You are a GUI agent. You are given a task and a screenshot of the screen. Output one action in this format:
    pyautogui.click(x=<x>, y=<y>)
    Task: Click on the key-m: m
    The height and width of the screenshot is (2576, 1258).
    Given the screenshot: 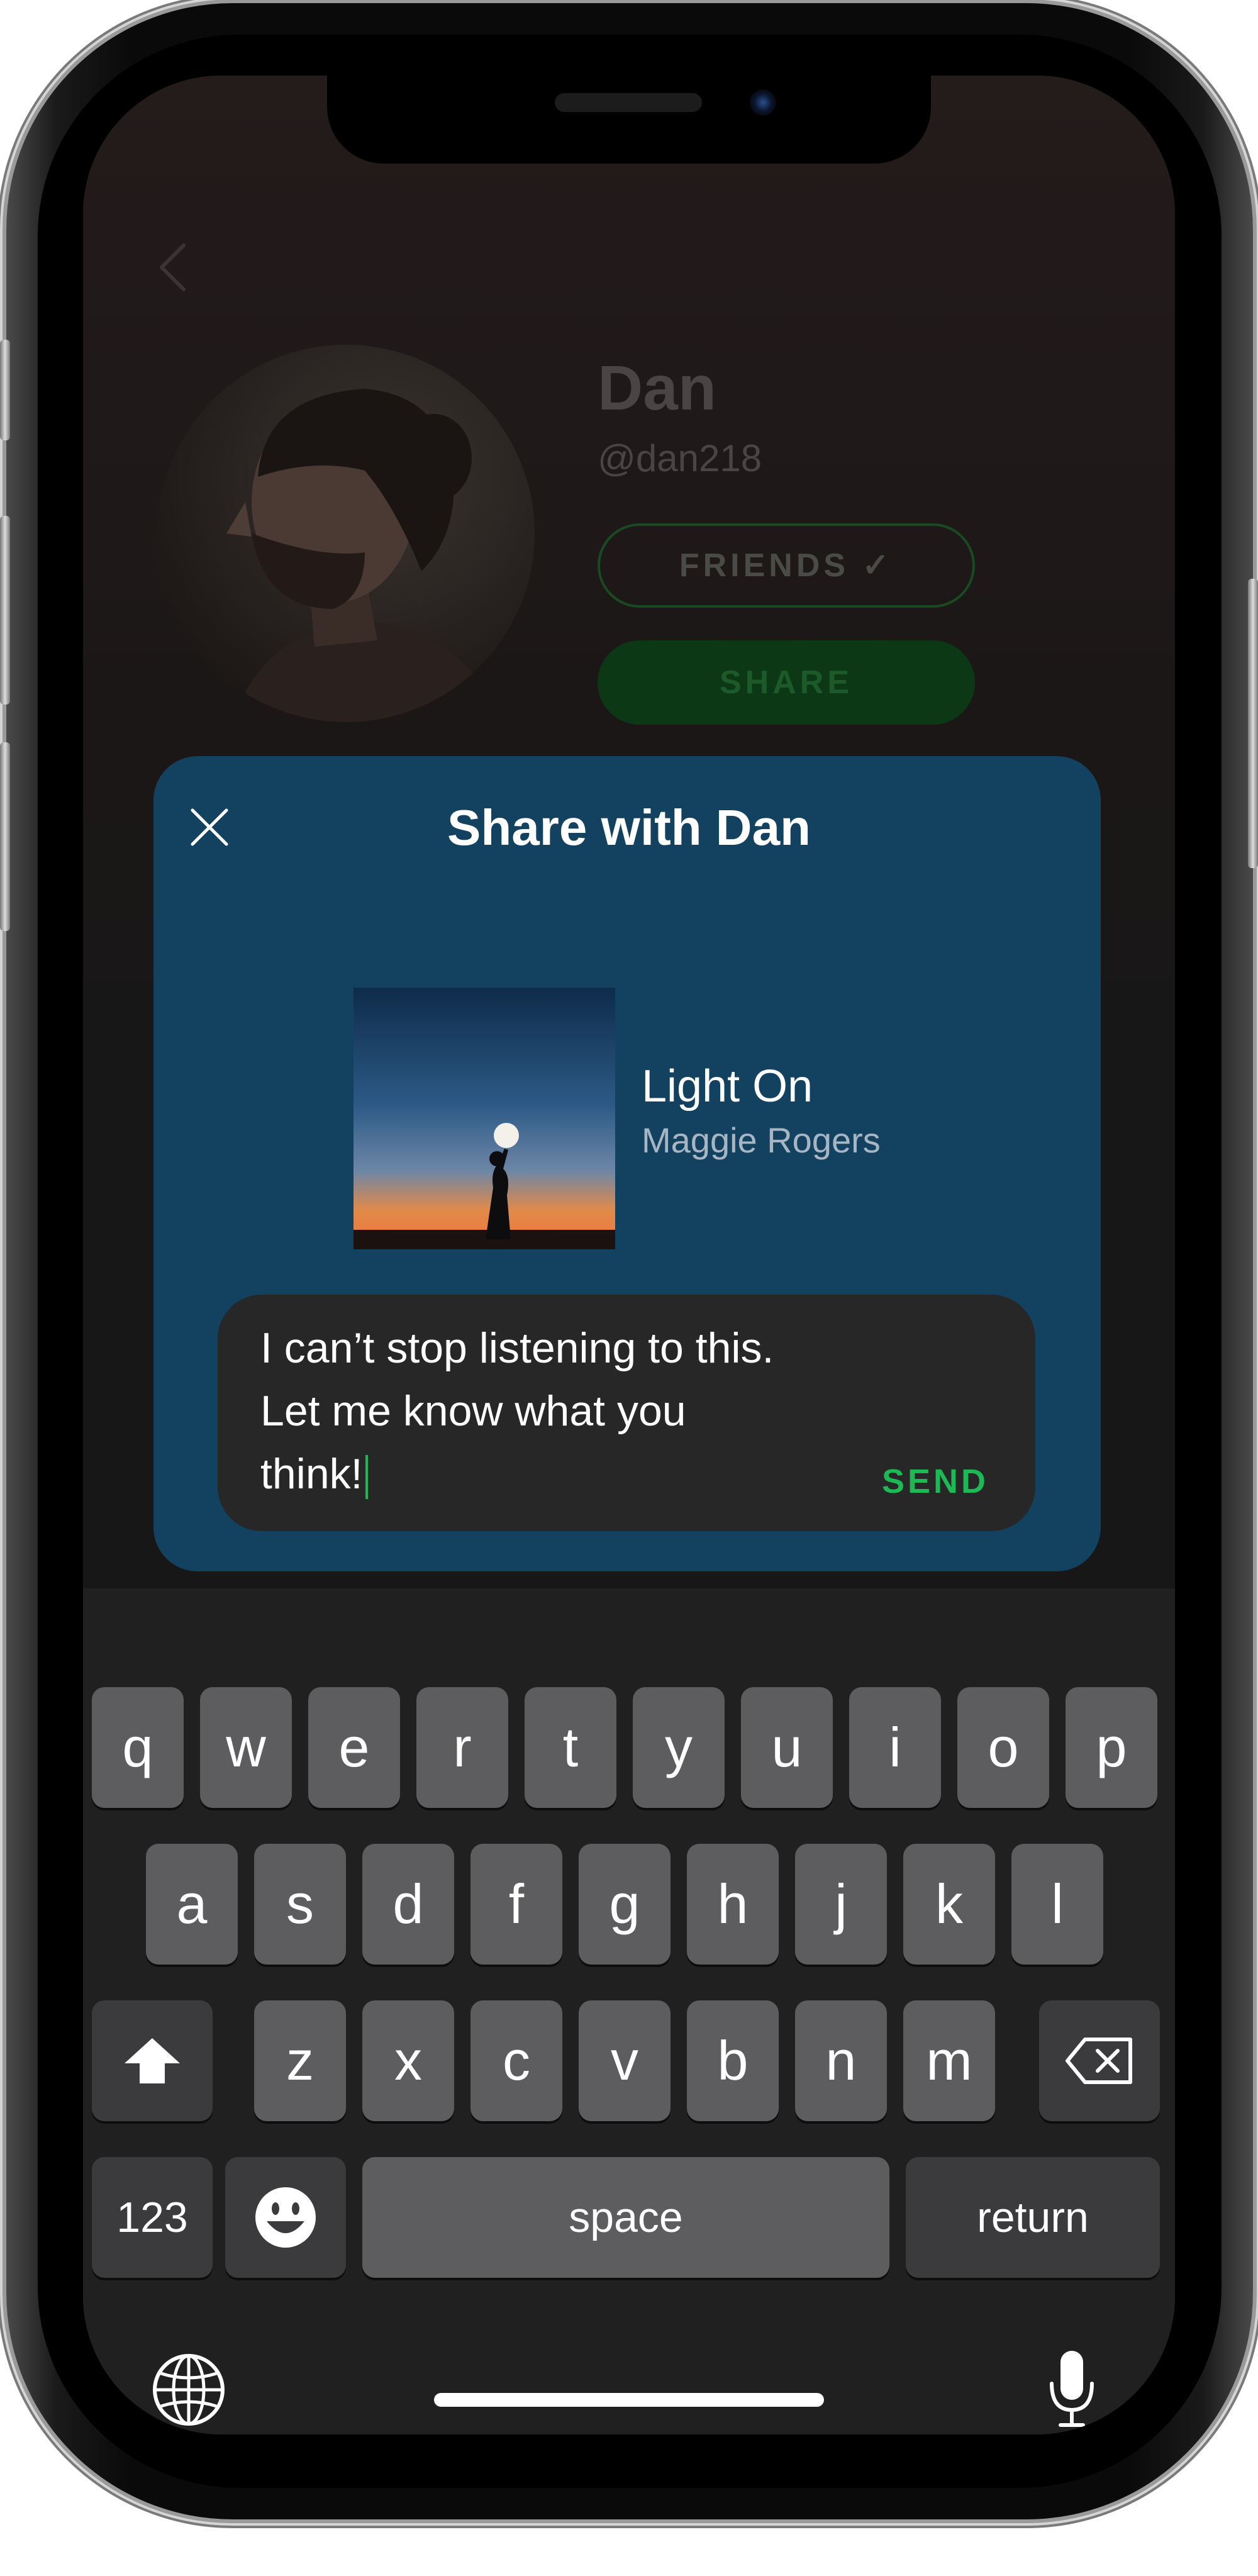 What is the action you would take?
    pyautogui.click(x=949, y=2060)
    